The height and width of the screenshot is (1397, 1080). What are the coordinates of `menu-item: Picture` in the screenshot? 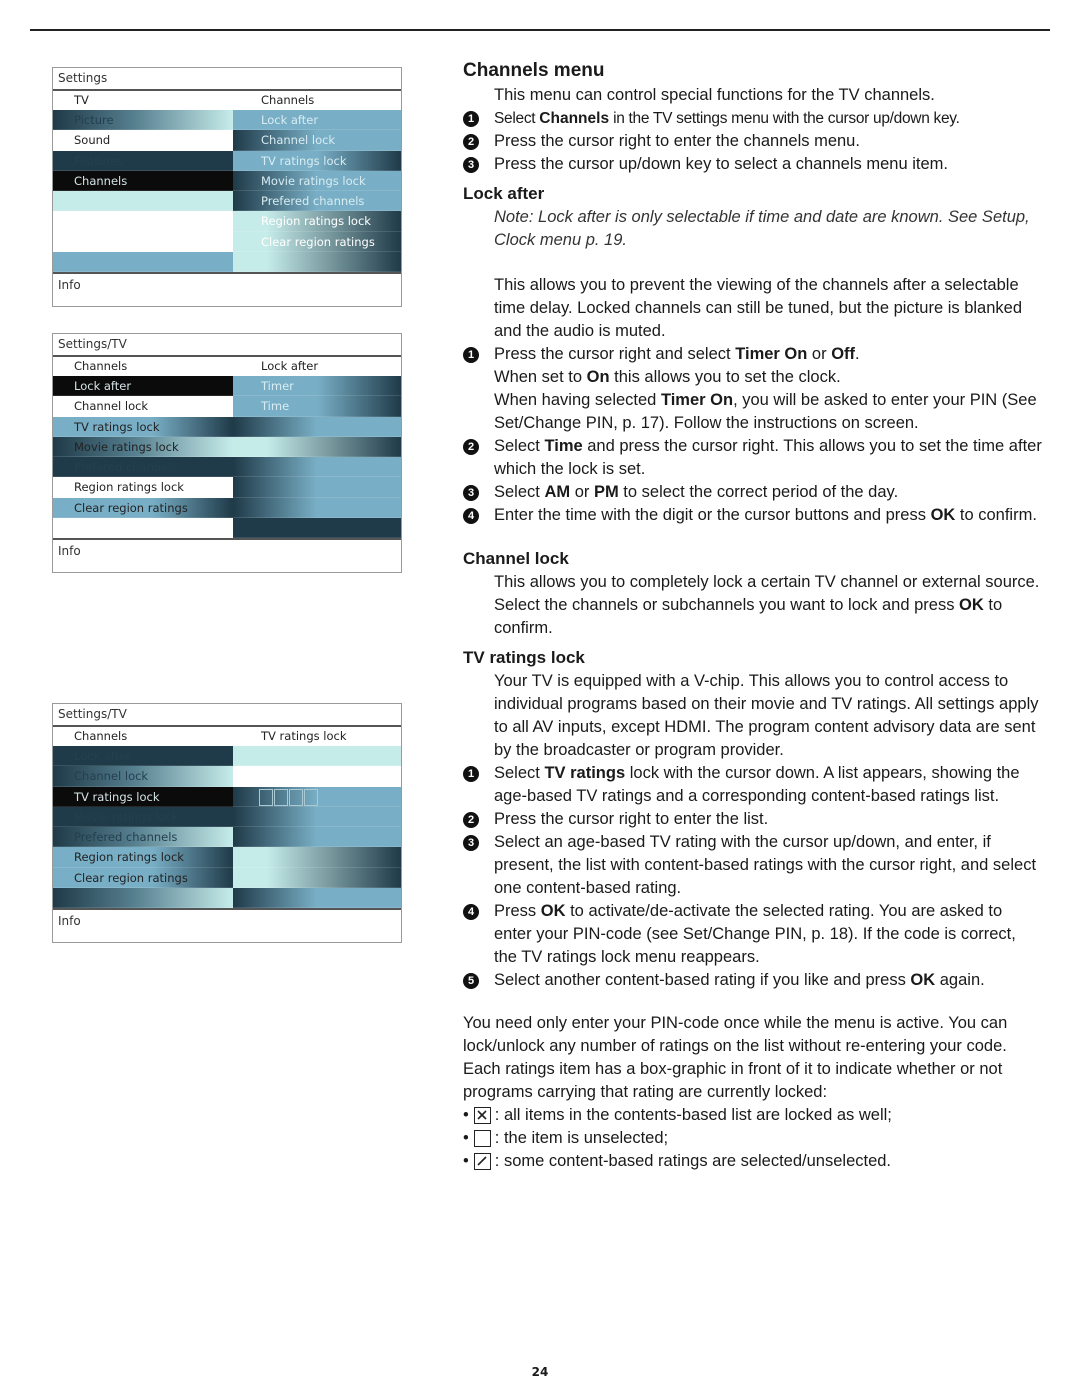 It's located at (143, 120).